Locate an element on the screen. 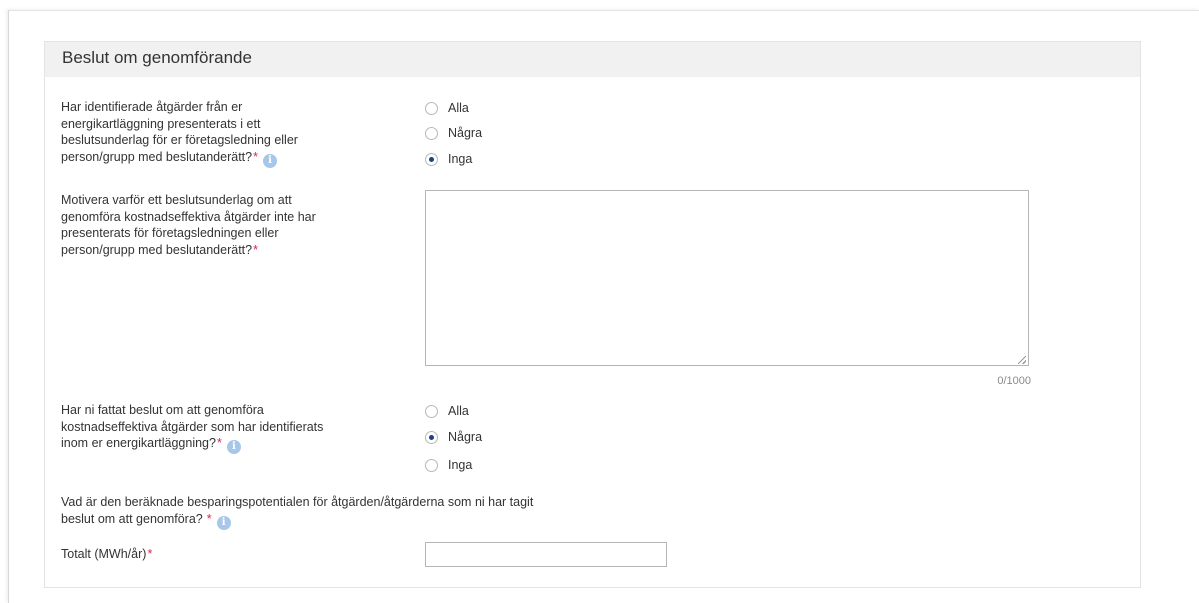 This screenshot has height=603, width=1199. q3-option-inga: Inga is located at coordinates (448, 465).